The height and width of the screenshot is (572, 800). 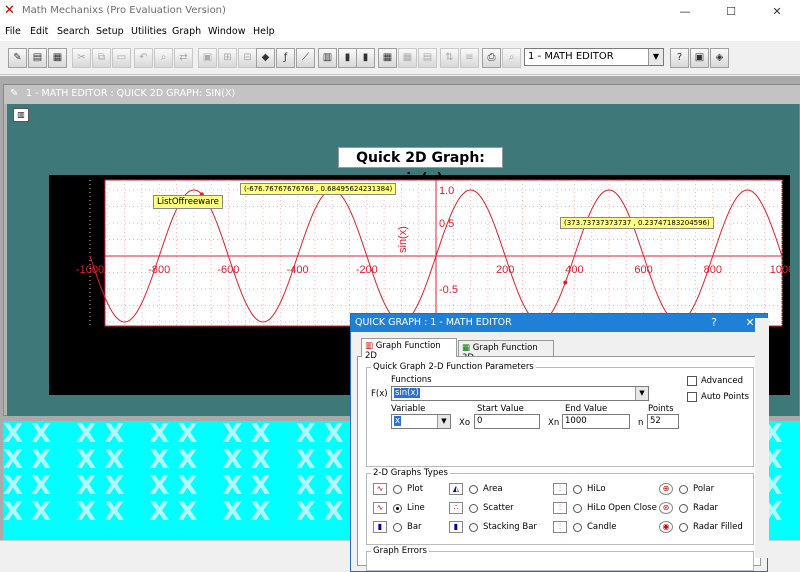 I want to click on menu-edit: Edit, so click(x=39, y=31).